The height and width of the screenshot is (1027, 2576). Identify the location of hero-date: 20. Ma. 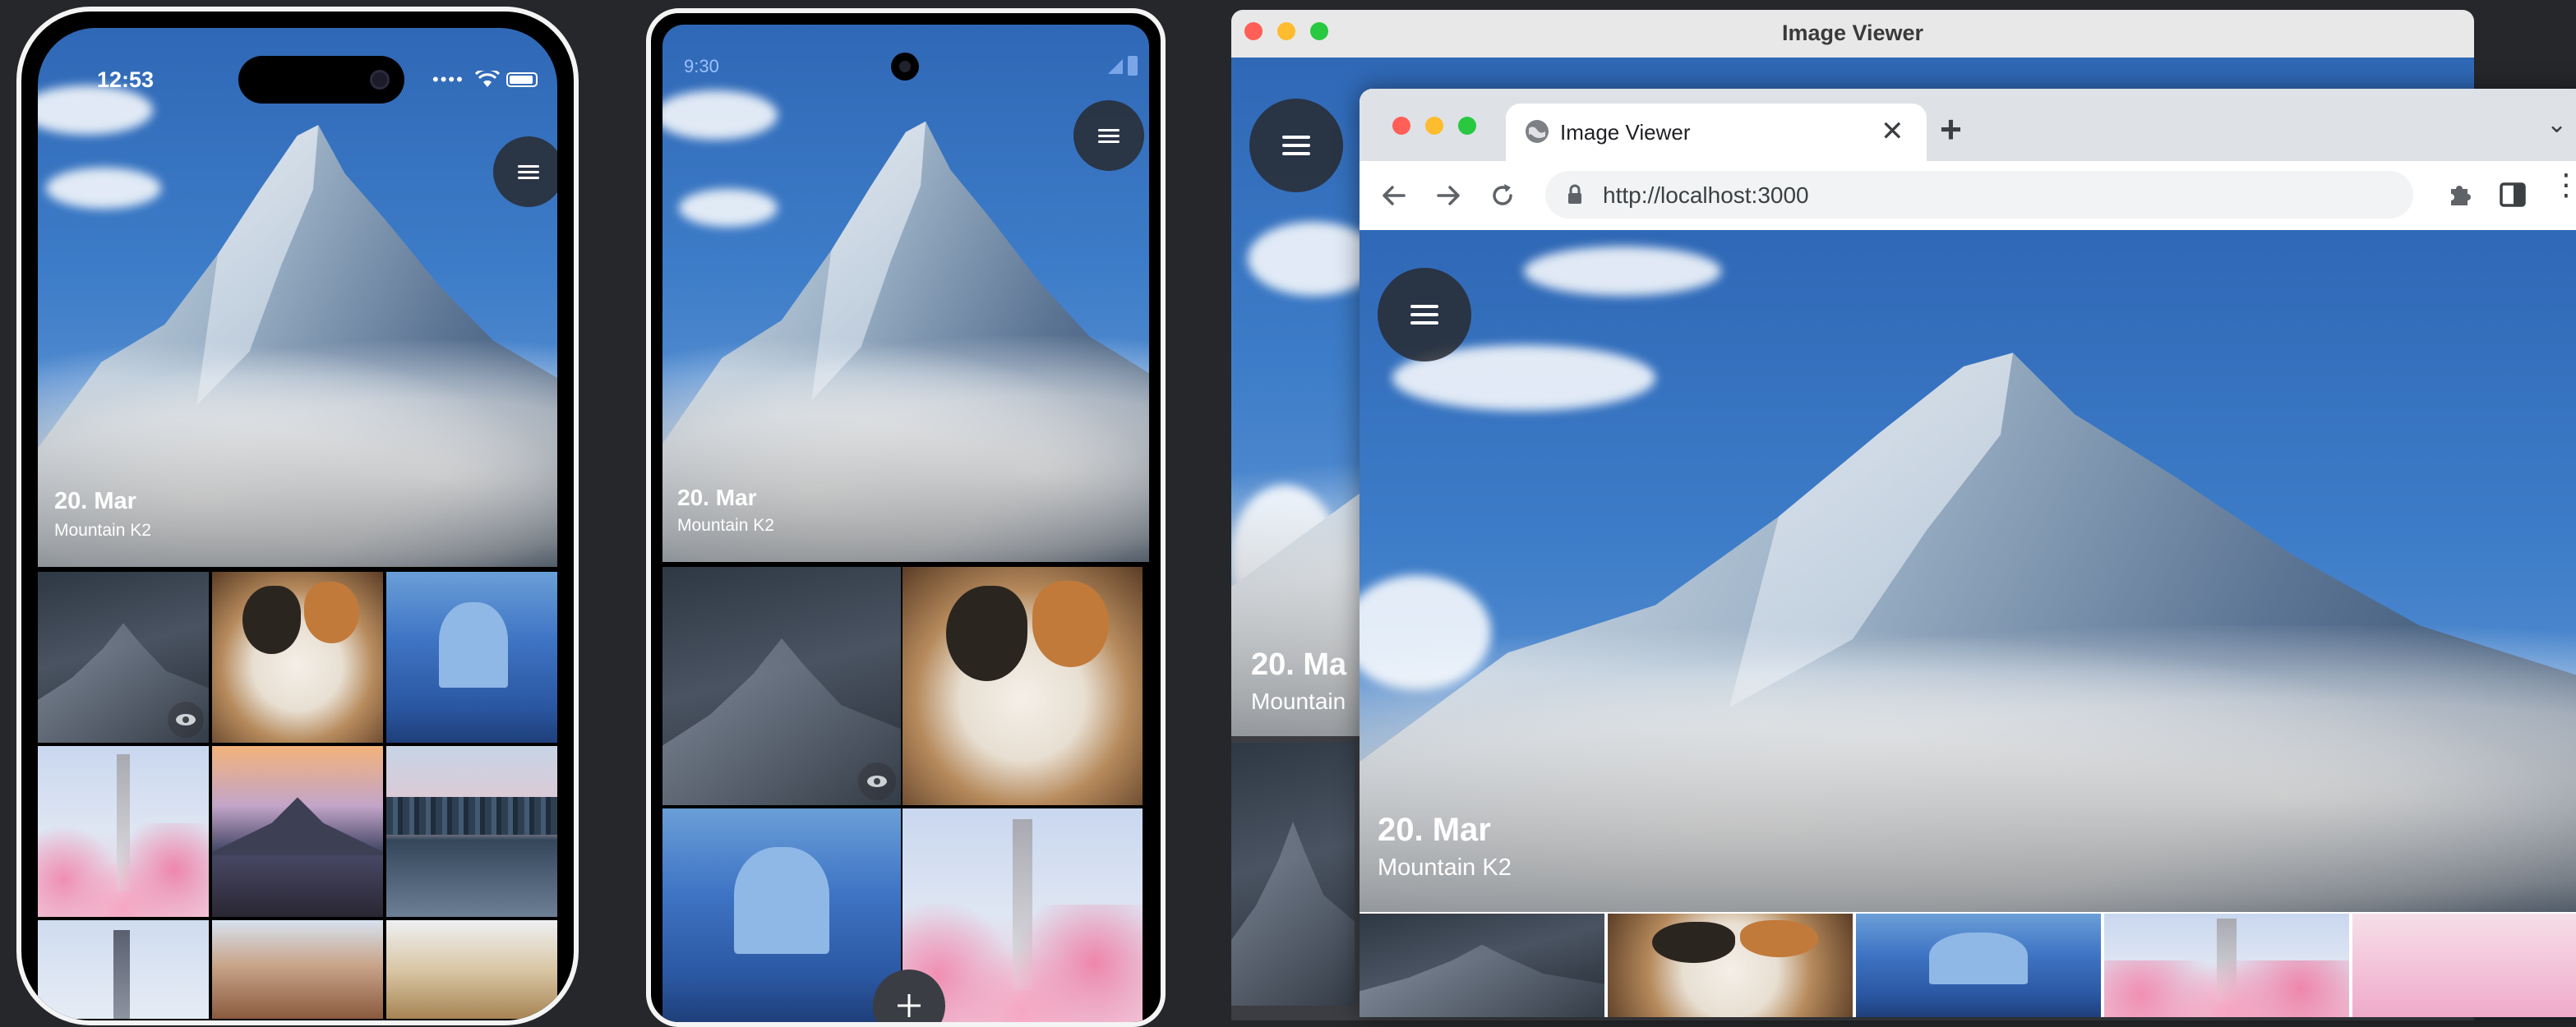
(1299, 664).